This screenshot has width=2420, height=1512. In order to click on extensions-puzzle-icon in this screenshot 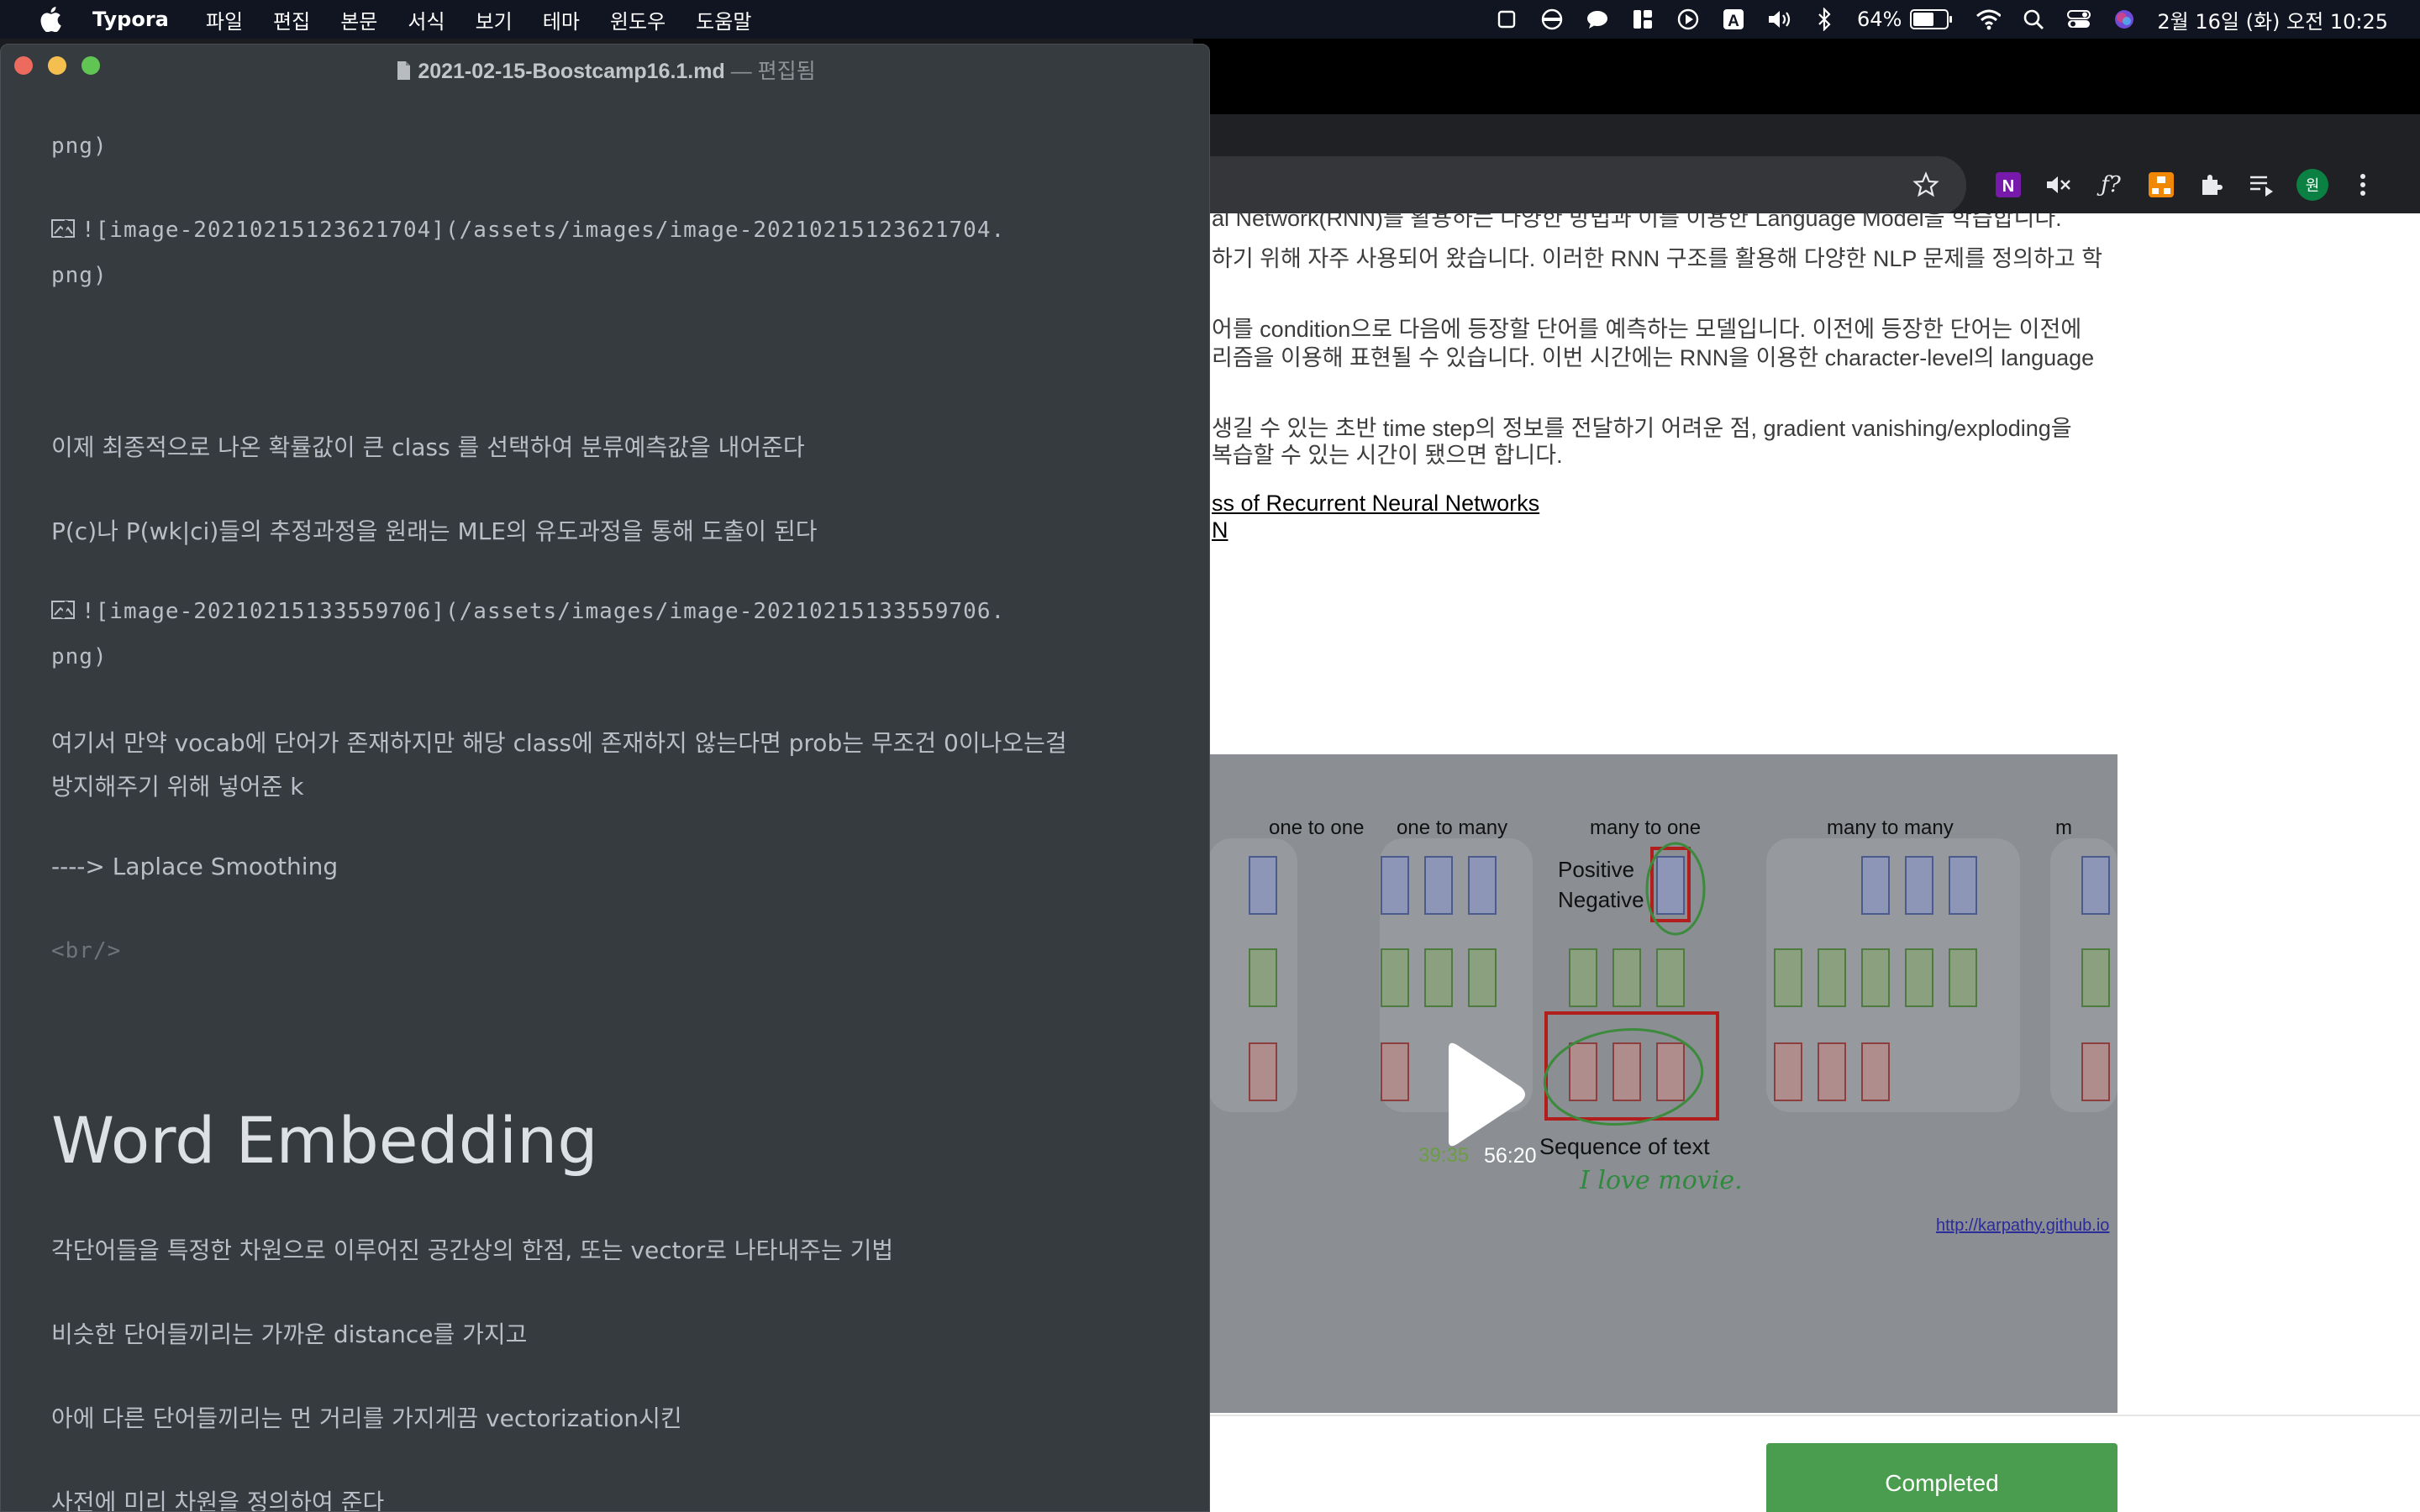, I will do `click(2211, 184)`.